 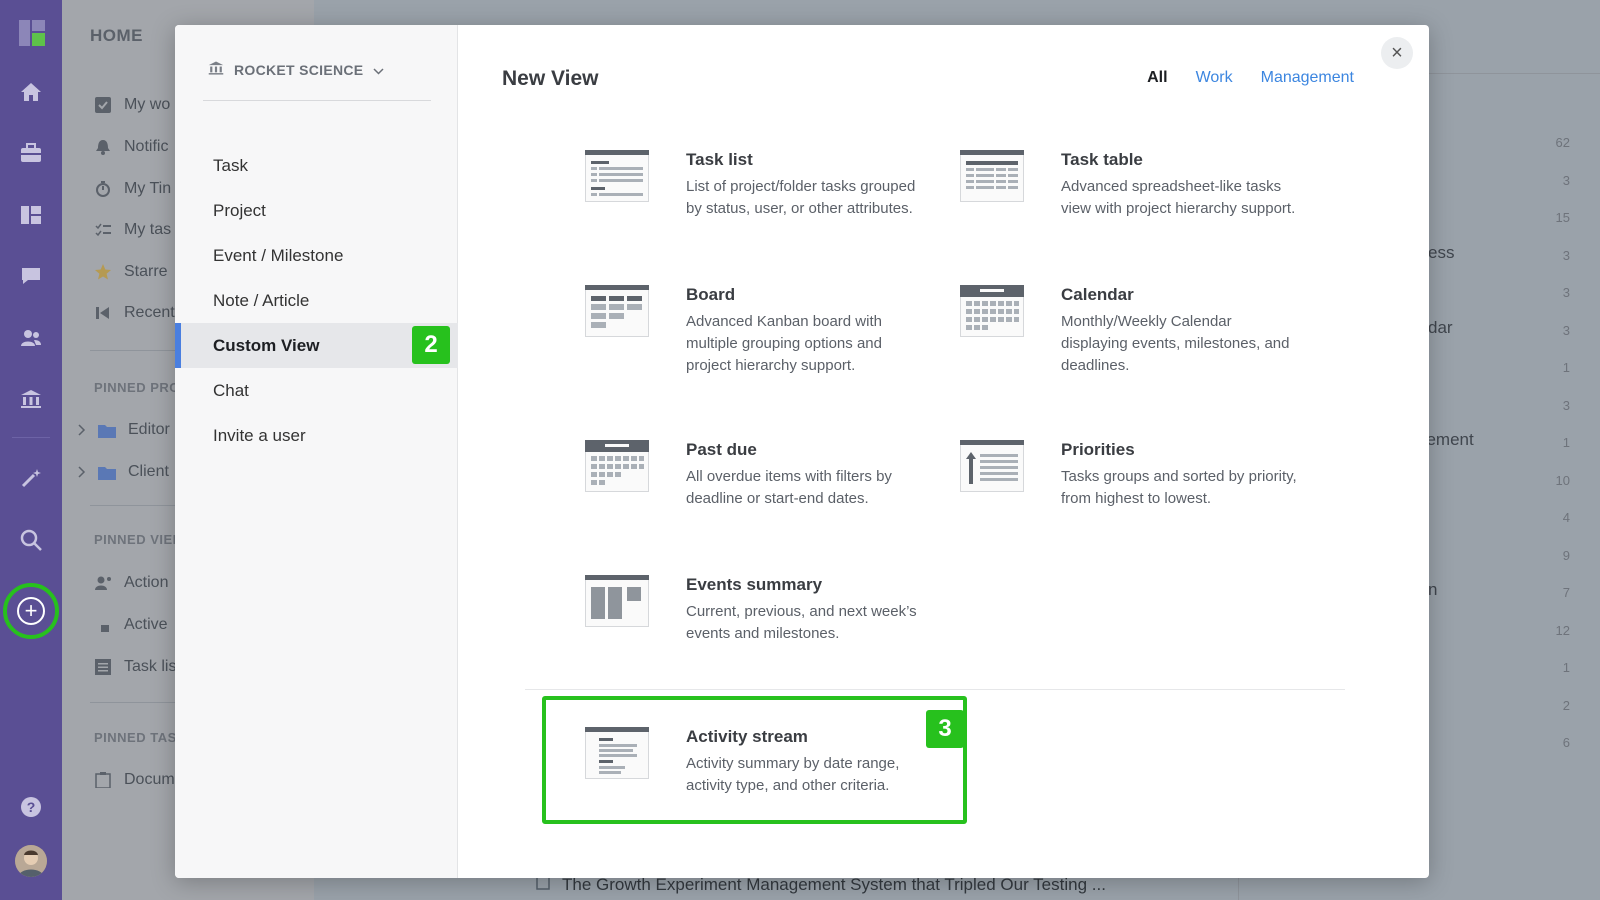 What do you see at coordinates (1562, 142) in the screenshot?
I see `item-count: 62` at bounding box center [1562, 142].